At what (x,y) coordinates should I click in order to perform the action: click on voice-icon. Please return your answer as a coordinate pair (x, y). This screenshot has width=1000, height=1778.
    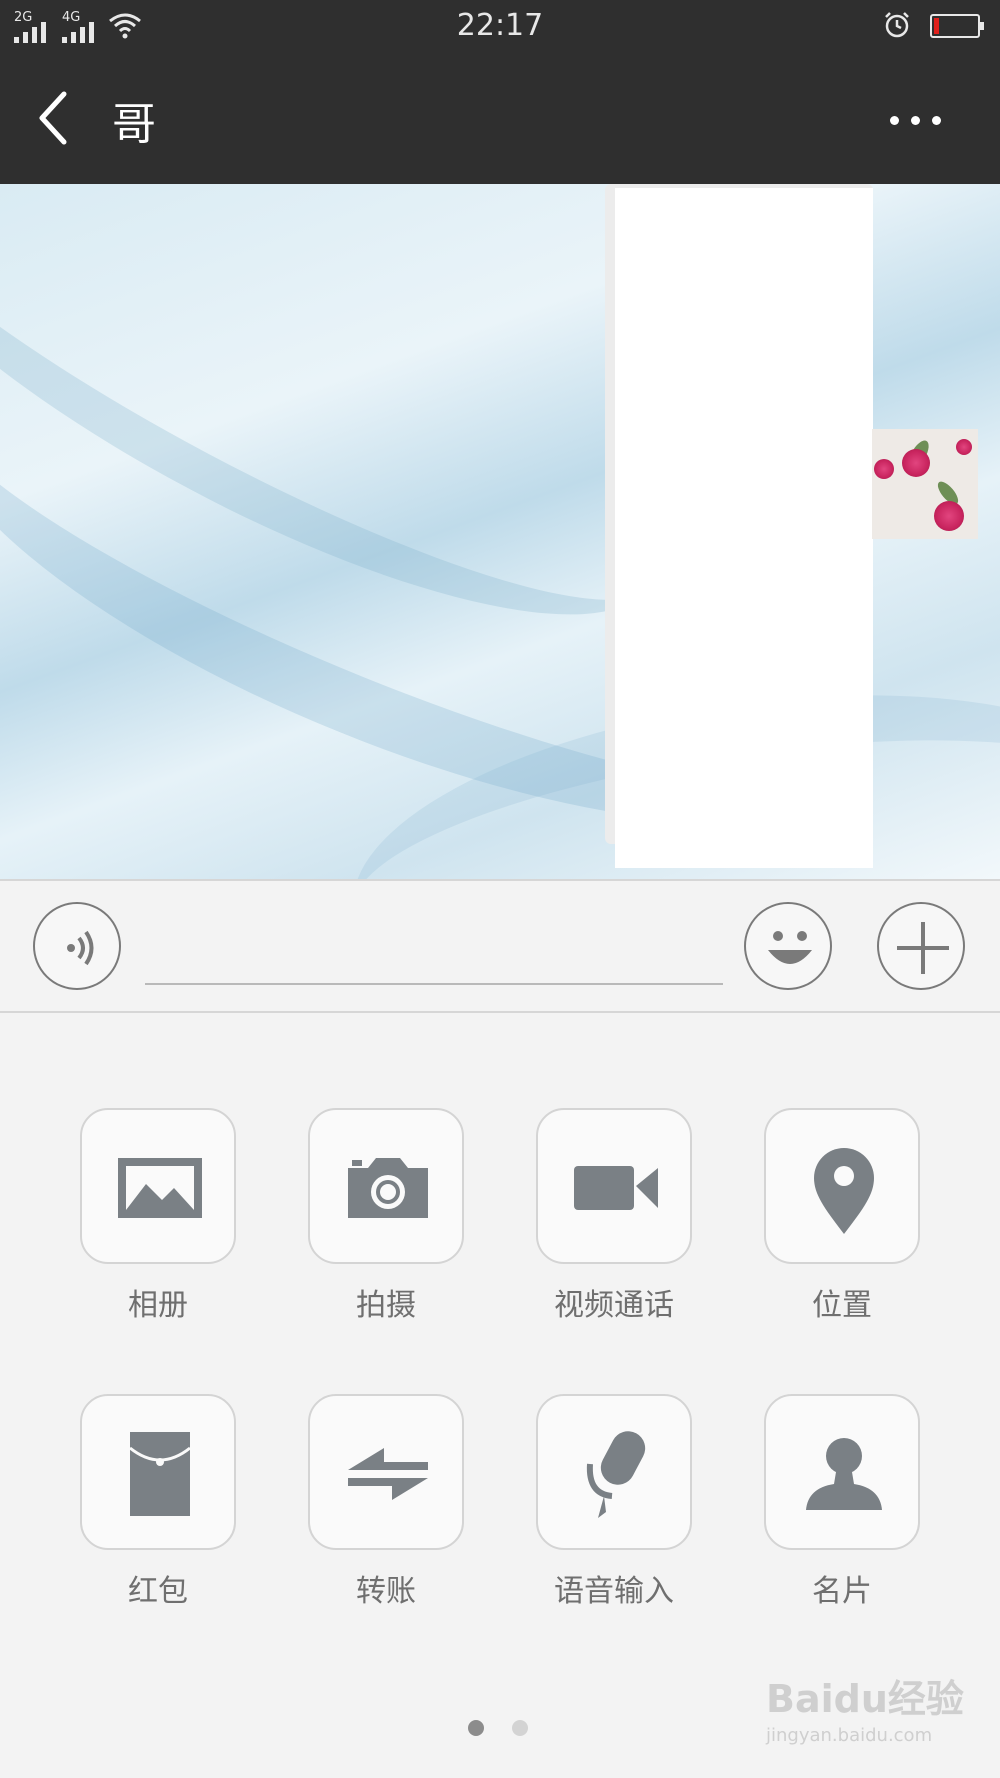
    Looking at the image, I should click on (80, 948).